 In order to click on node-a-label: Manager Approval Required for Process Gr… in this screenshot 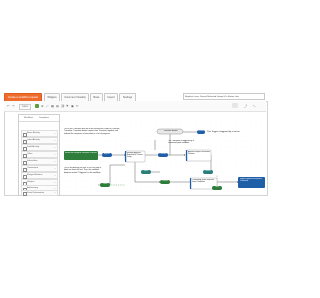, I will do `click(135, 155)`.